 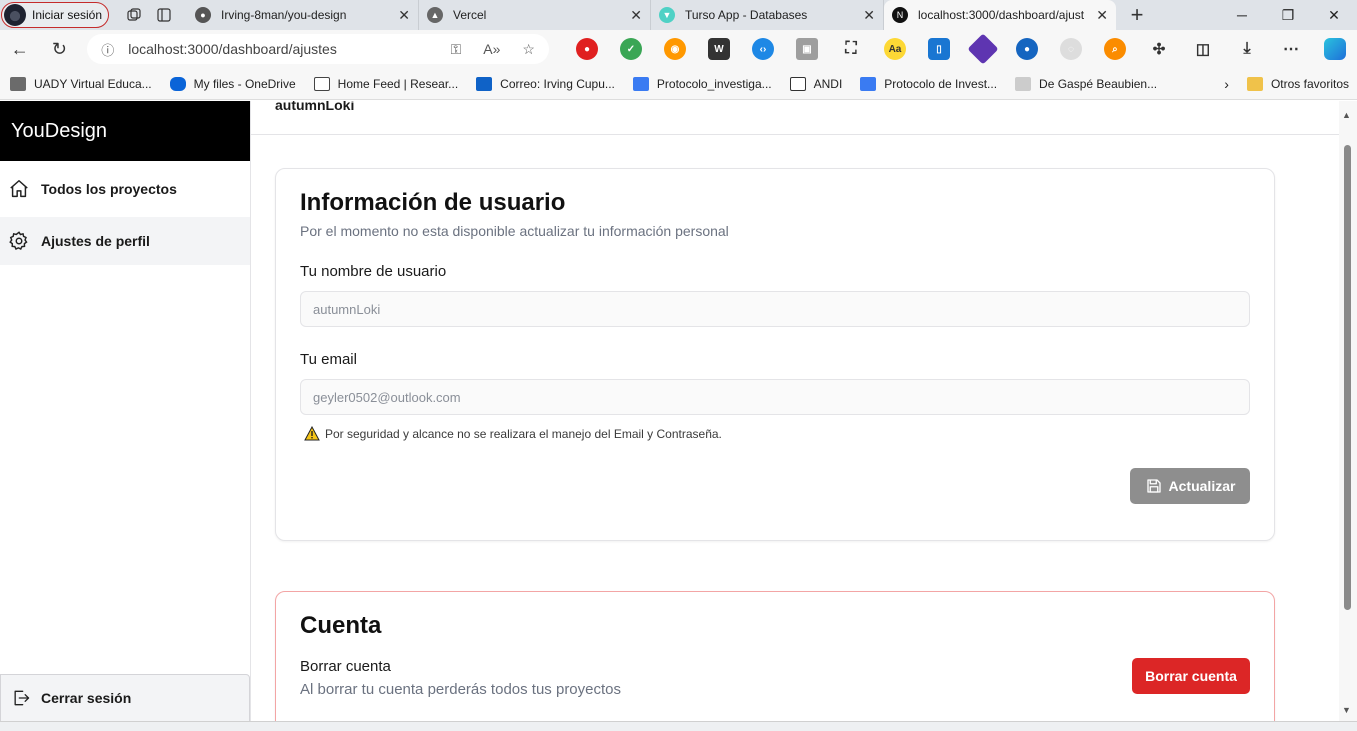 I want to click on profile-avatar, so click(x=15, y=15).